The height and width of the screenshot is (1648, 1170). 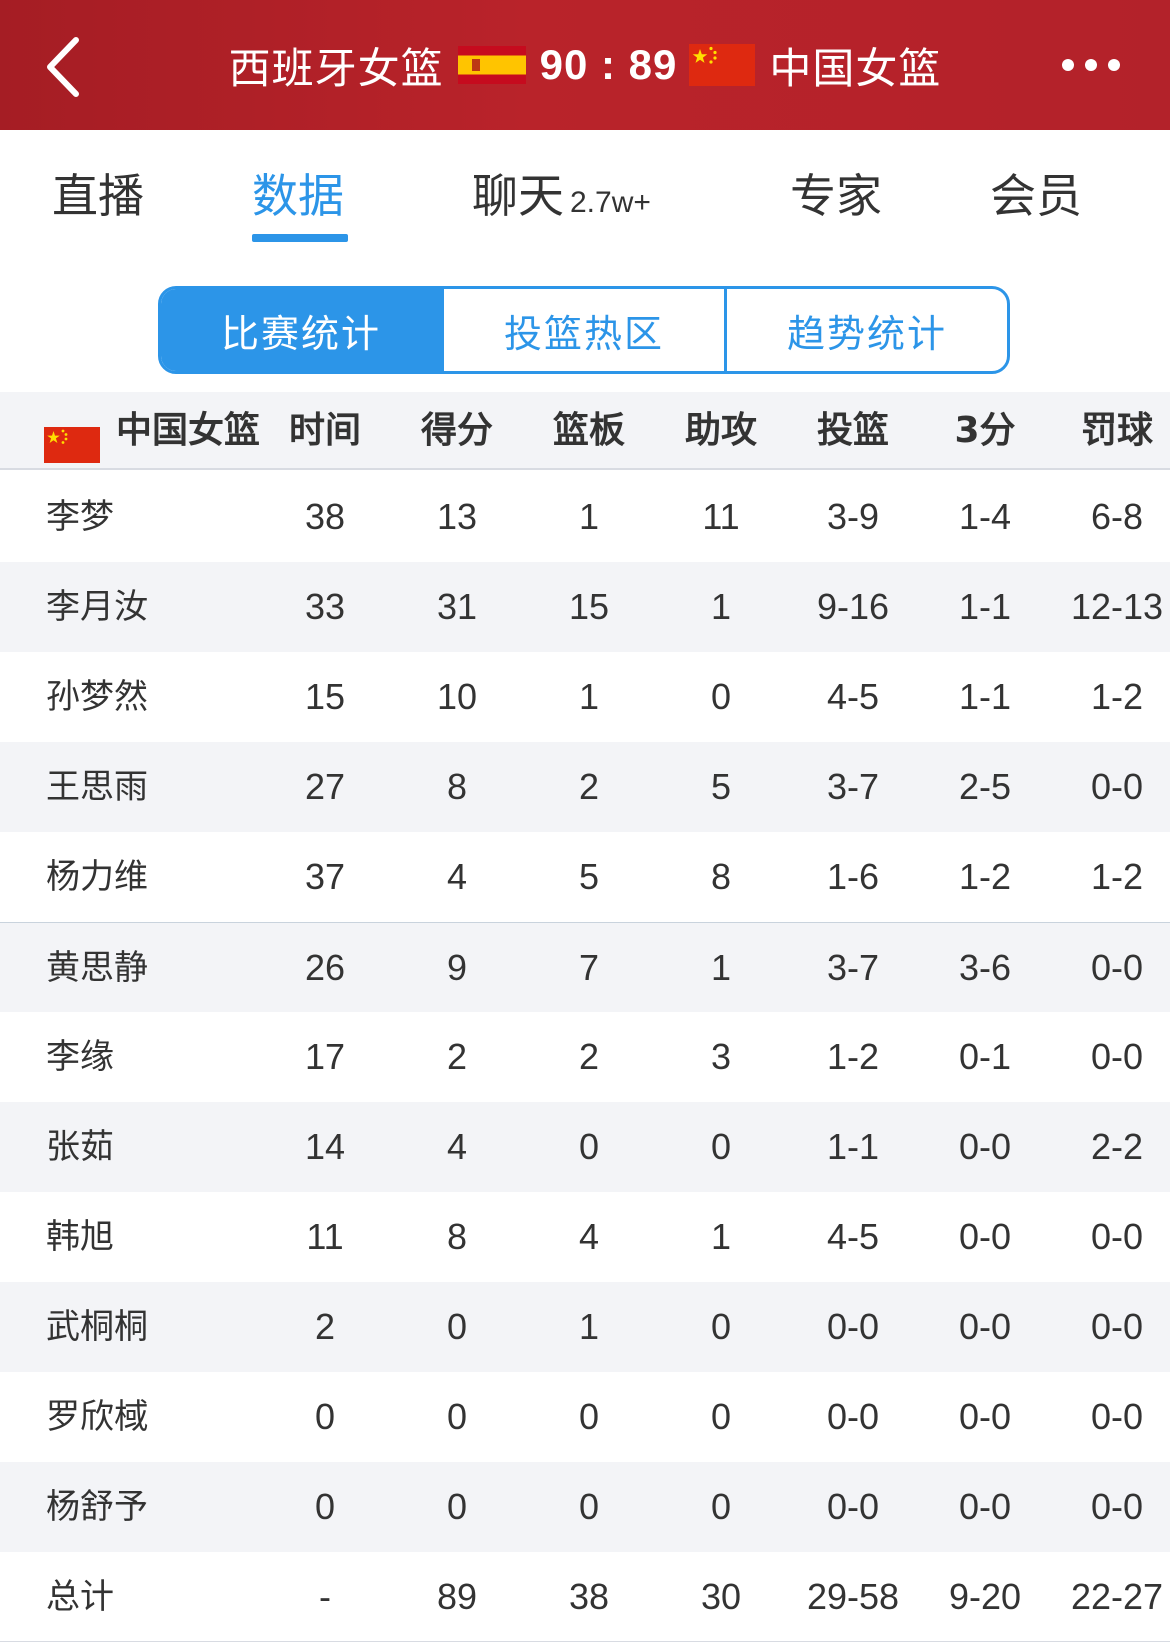 I want to click on tab-members-label: 会员, so click(x=1036, y=196).